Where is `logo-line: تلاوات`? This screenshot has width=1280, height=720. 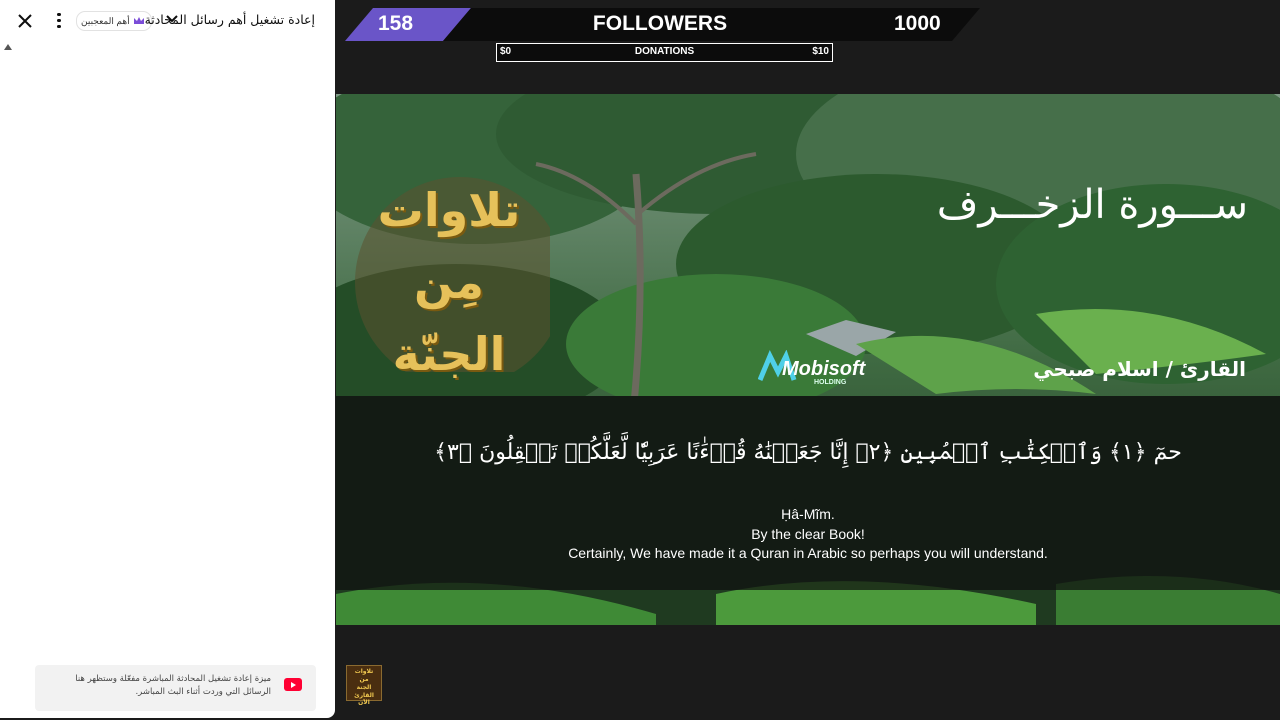
logo-line: تلاوات is located at coordinates (449, 210).